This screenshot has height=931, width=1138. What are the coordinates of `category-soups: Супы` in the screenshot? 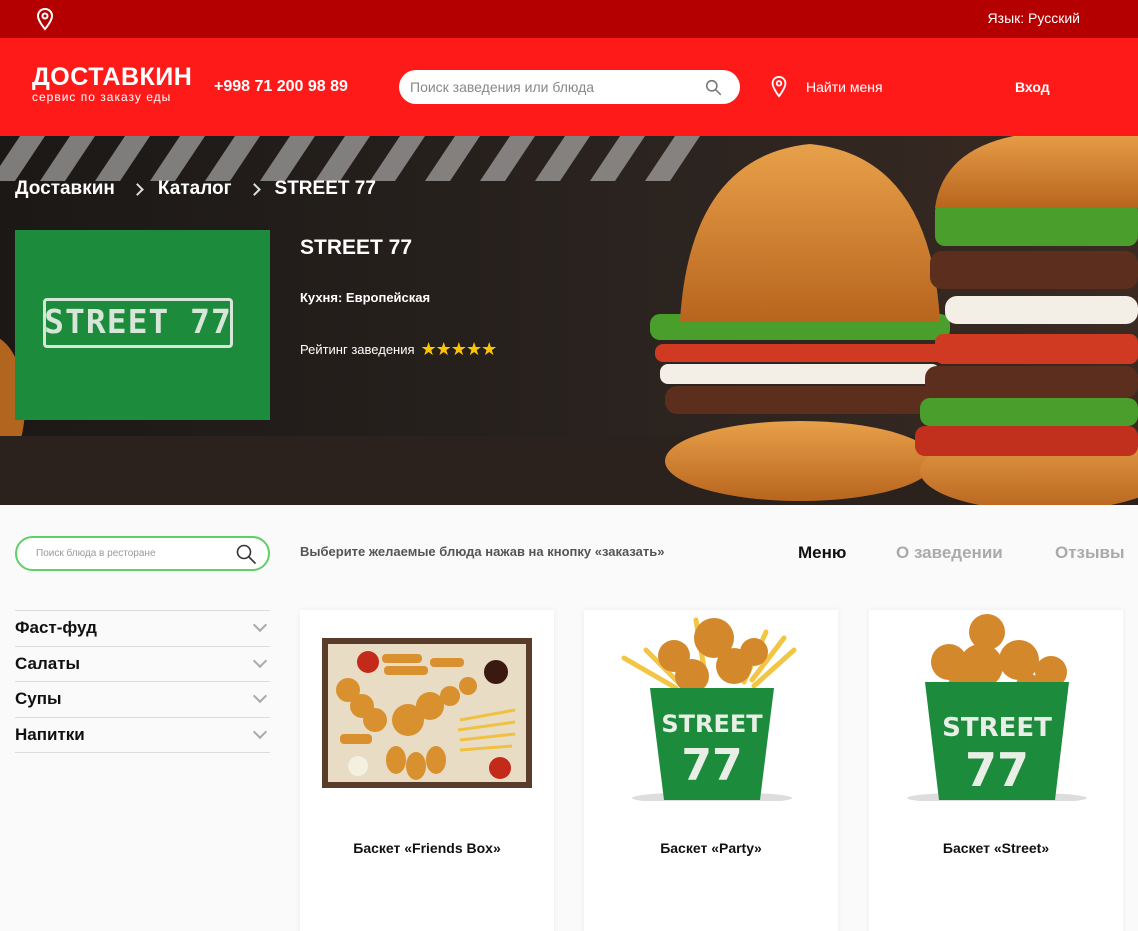 It's located at (142, 700).